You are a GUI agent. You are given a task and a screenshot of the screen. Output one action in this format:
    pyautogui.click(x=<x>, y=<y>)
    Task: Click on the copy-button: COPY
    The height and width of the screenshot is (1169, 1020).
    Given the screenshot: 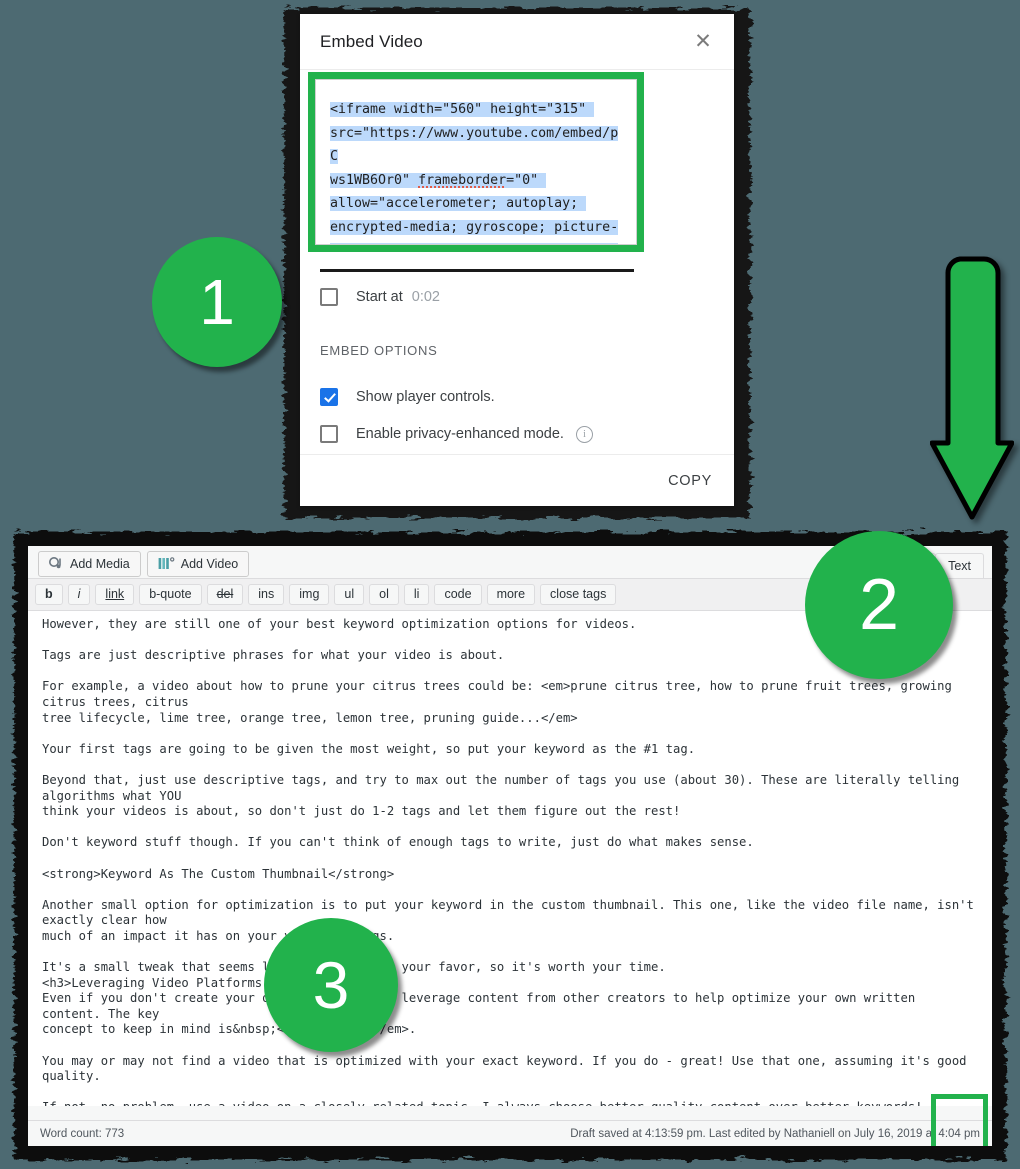 What is the action you would take?
    pyautogui.click(x=690, y=481)
    